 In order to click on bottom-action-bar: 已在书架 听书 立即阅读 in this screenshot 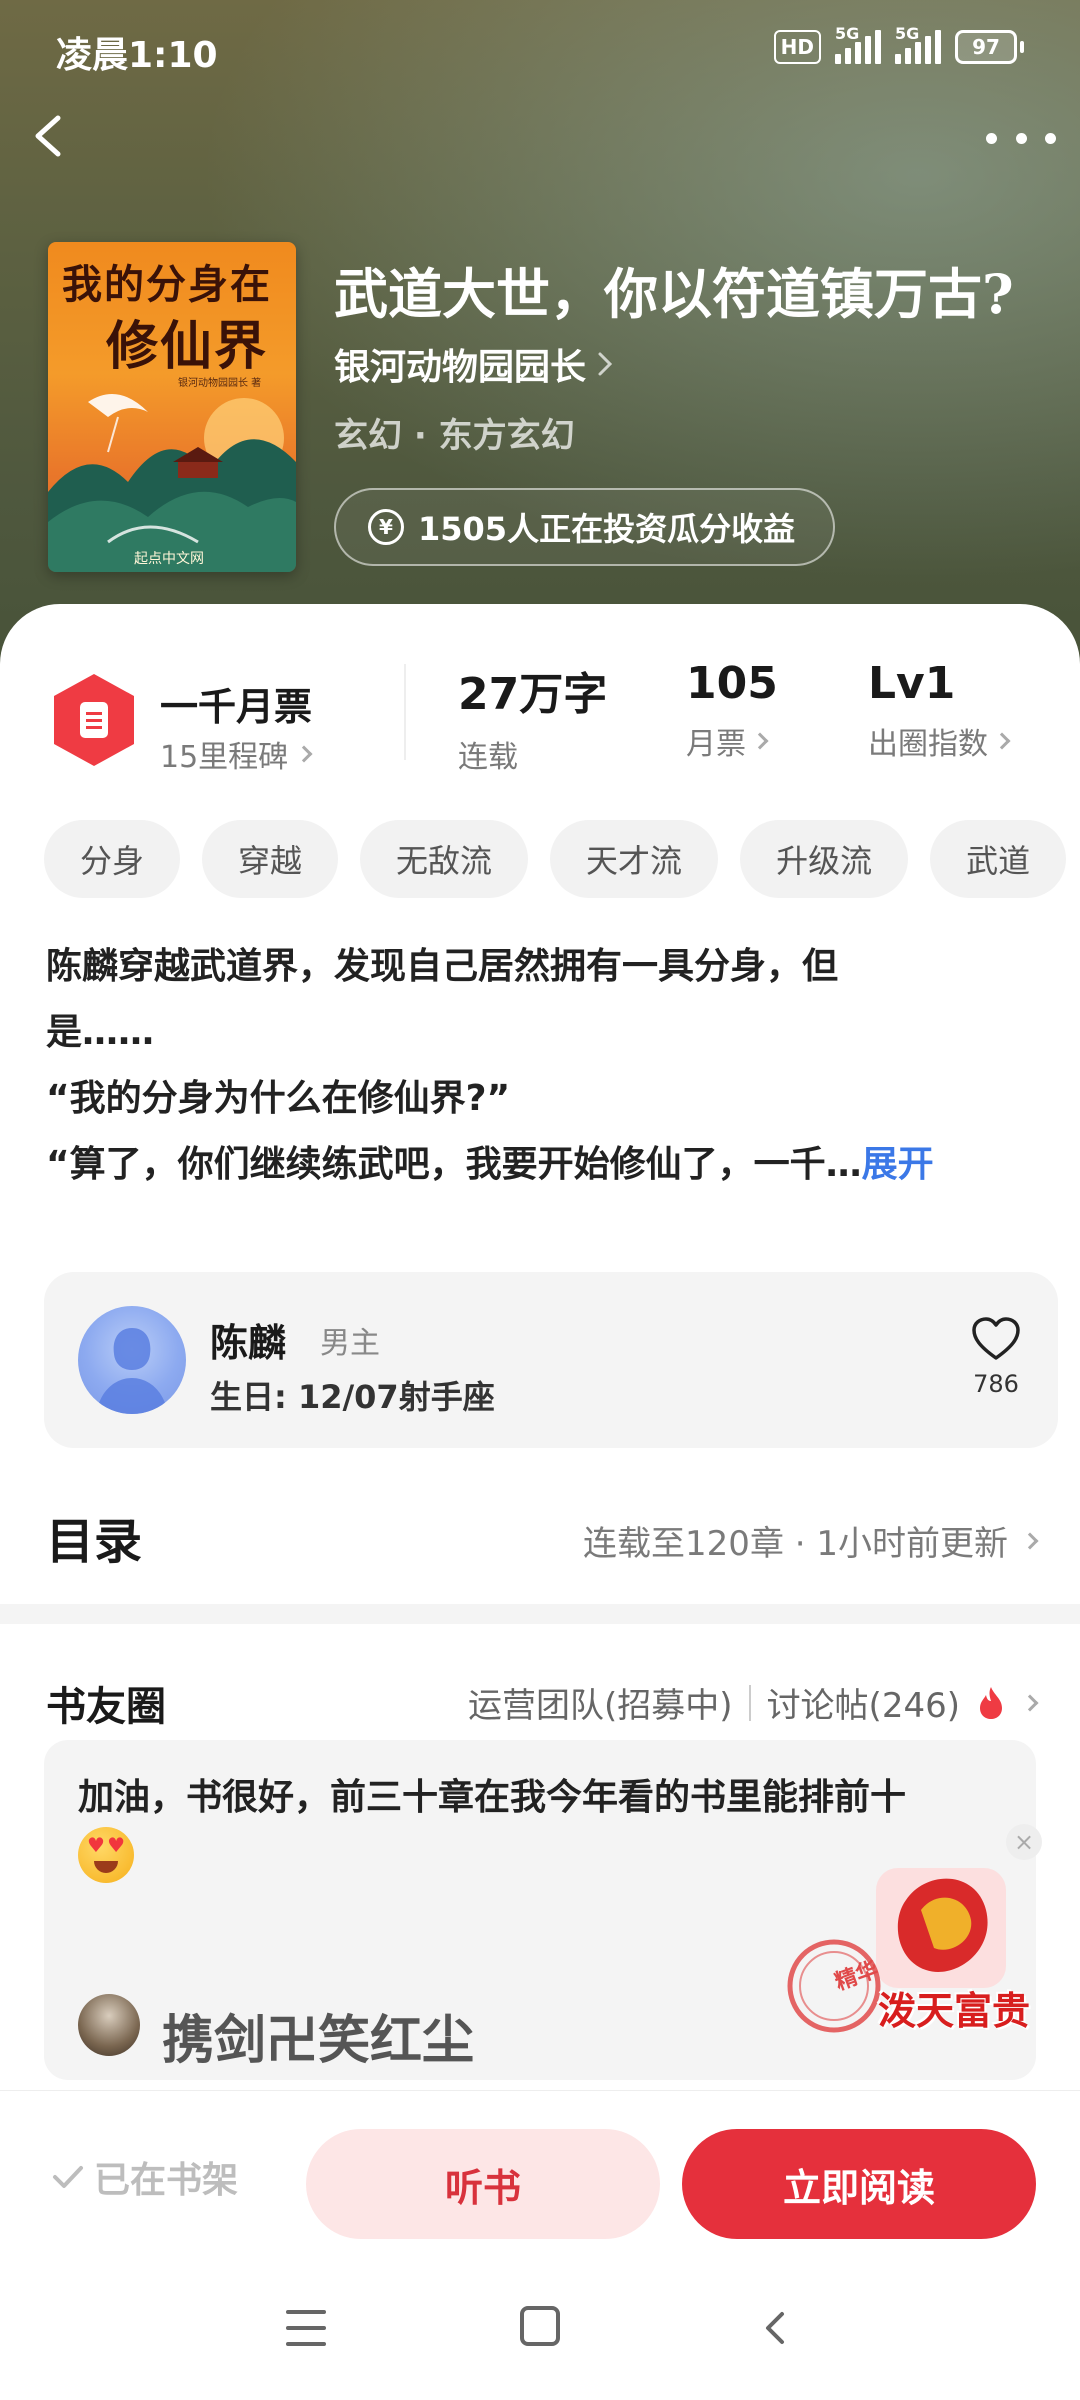, I will do `click(540, 2165)`.